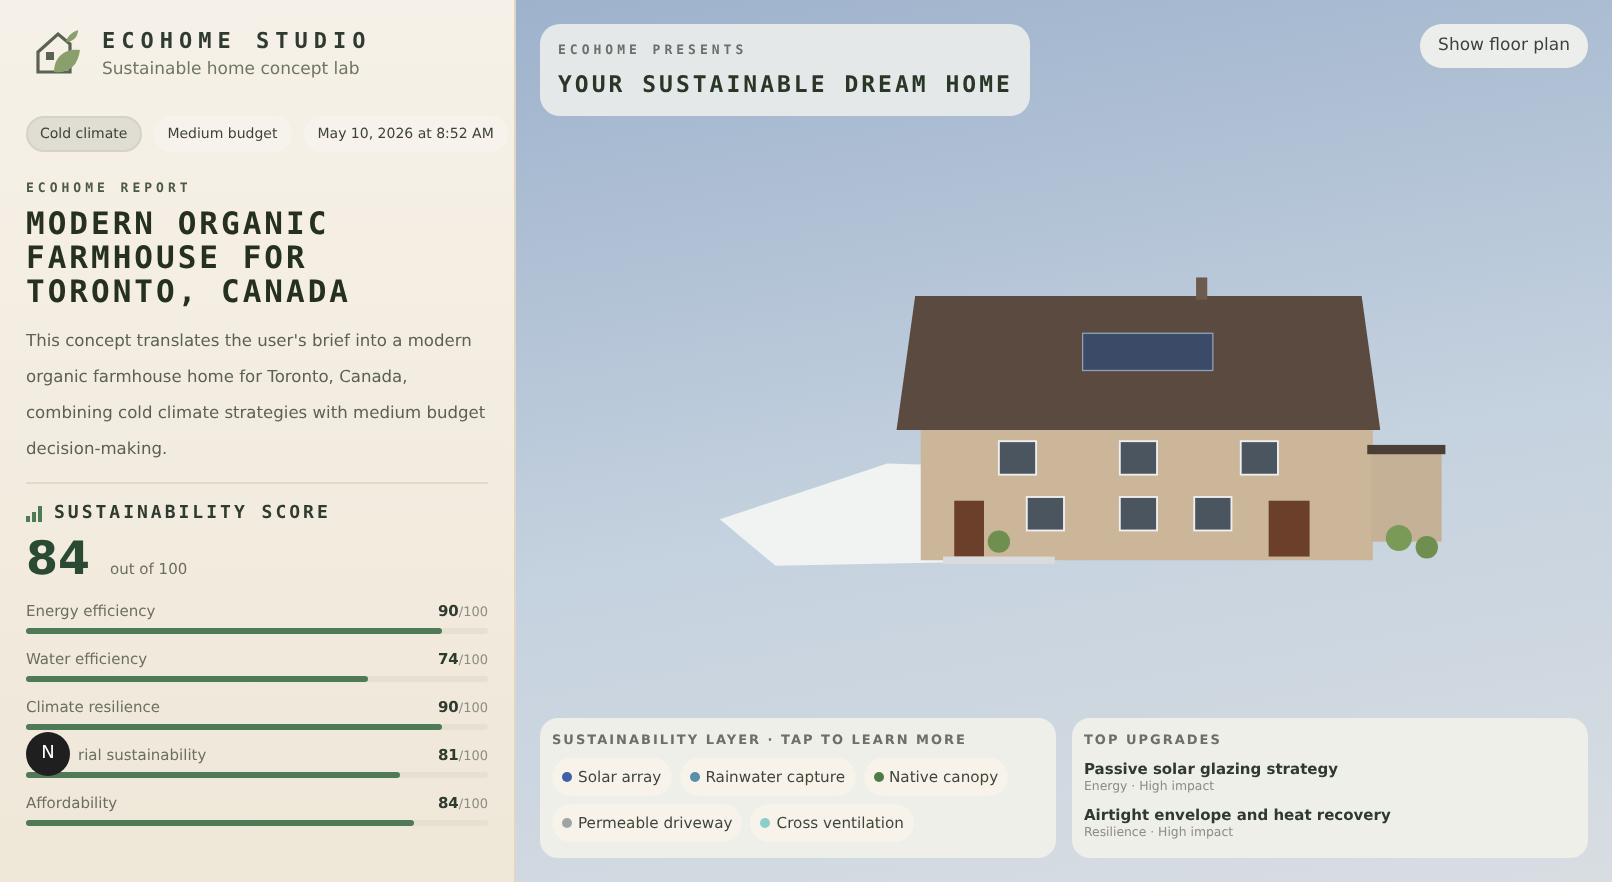  I want to click on report-title: MODERN ORGANIC FARMHOUSE FOR TORONTO, CANADA, so click(189, 259).